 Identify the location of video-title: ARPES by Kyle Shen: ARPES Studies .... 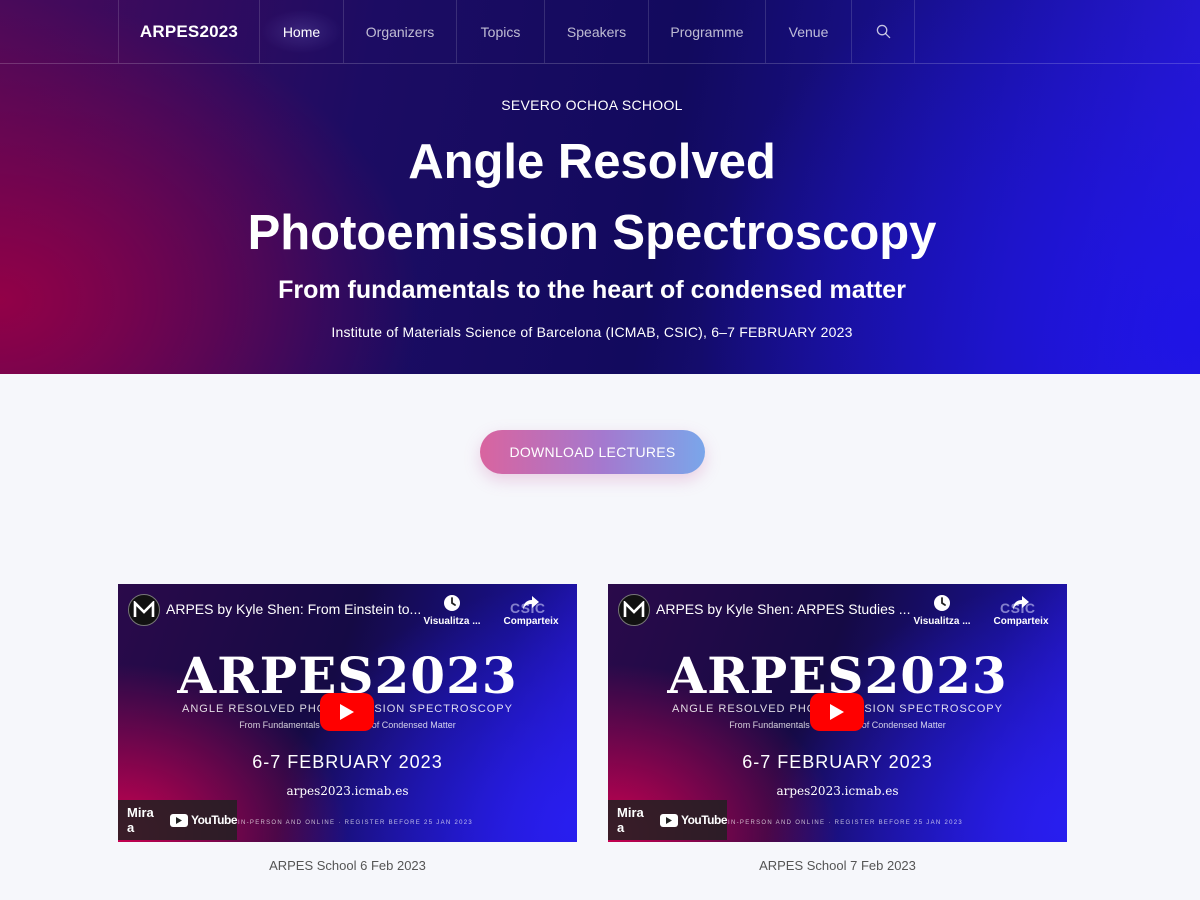
(783, 609).